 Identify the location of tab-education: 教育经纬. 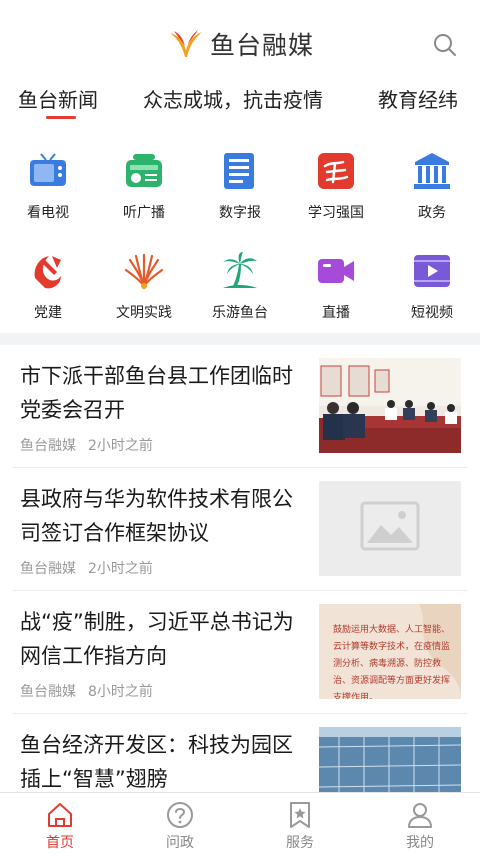
(418, 98).